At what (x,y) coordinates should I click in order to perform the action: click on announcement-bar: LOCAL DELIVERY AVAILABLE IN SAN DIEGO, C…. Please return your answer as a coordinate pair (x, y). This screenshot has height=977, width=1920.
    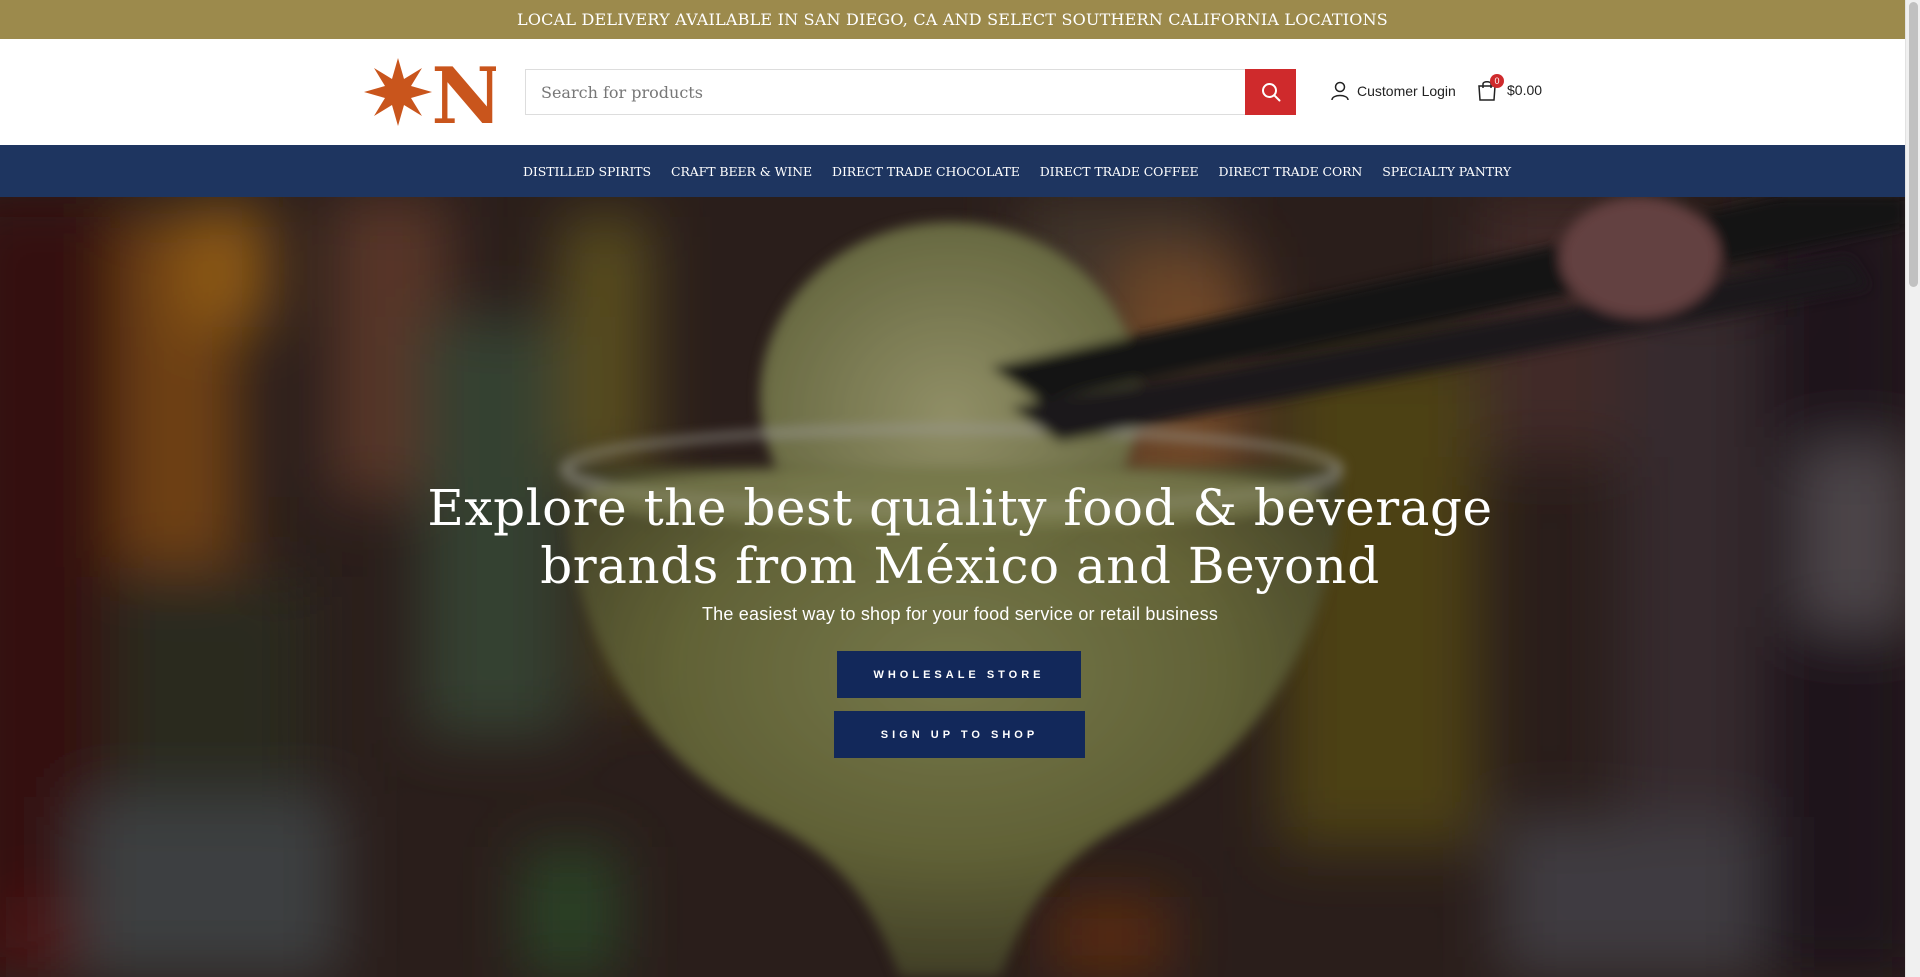
    Looking at the image, I should click on (952, 19).